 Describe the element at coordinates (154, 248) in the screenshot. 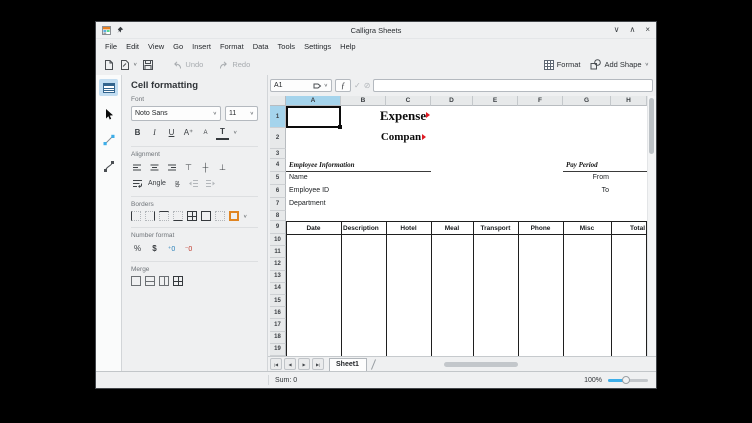

I see `currency-format-button: $` at that location.